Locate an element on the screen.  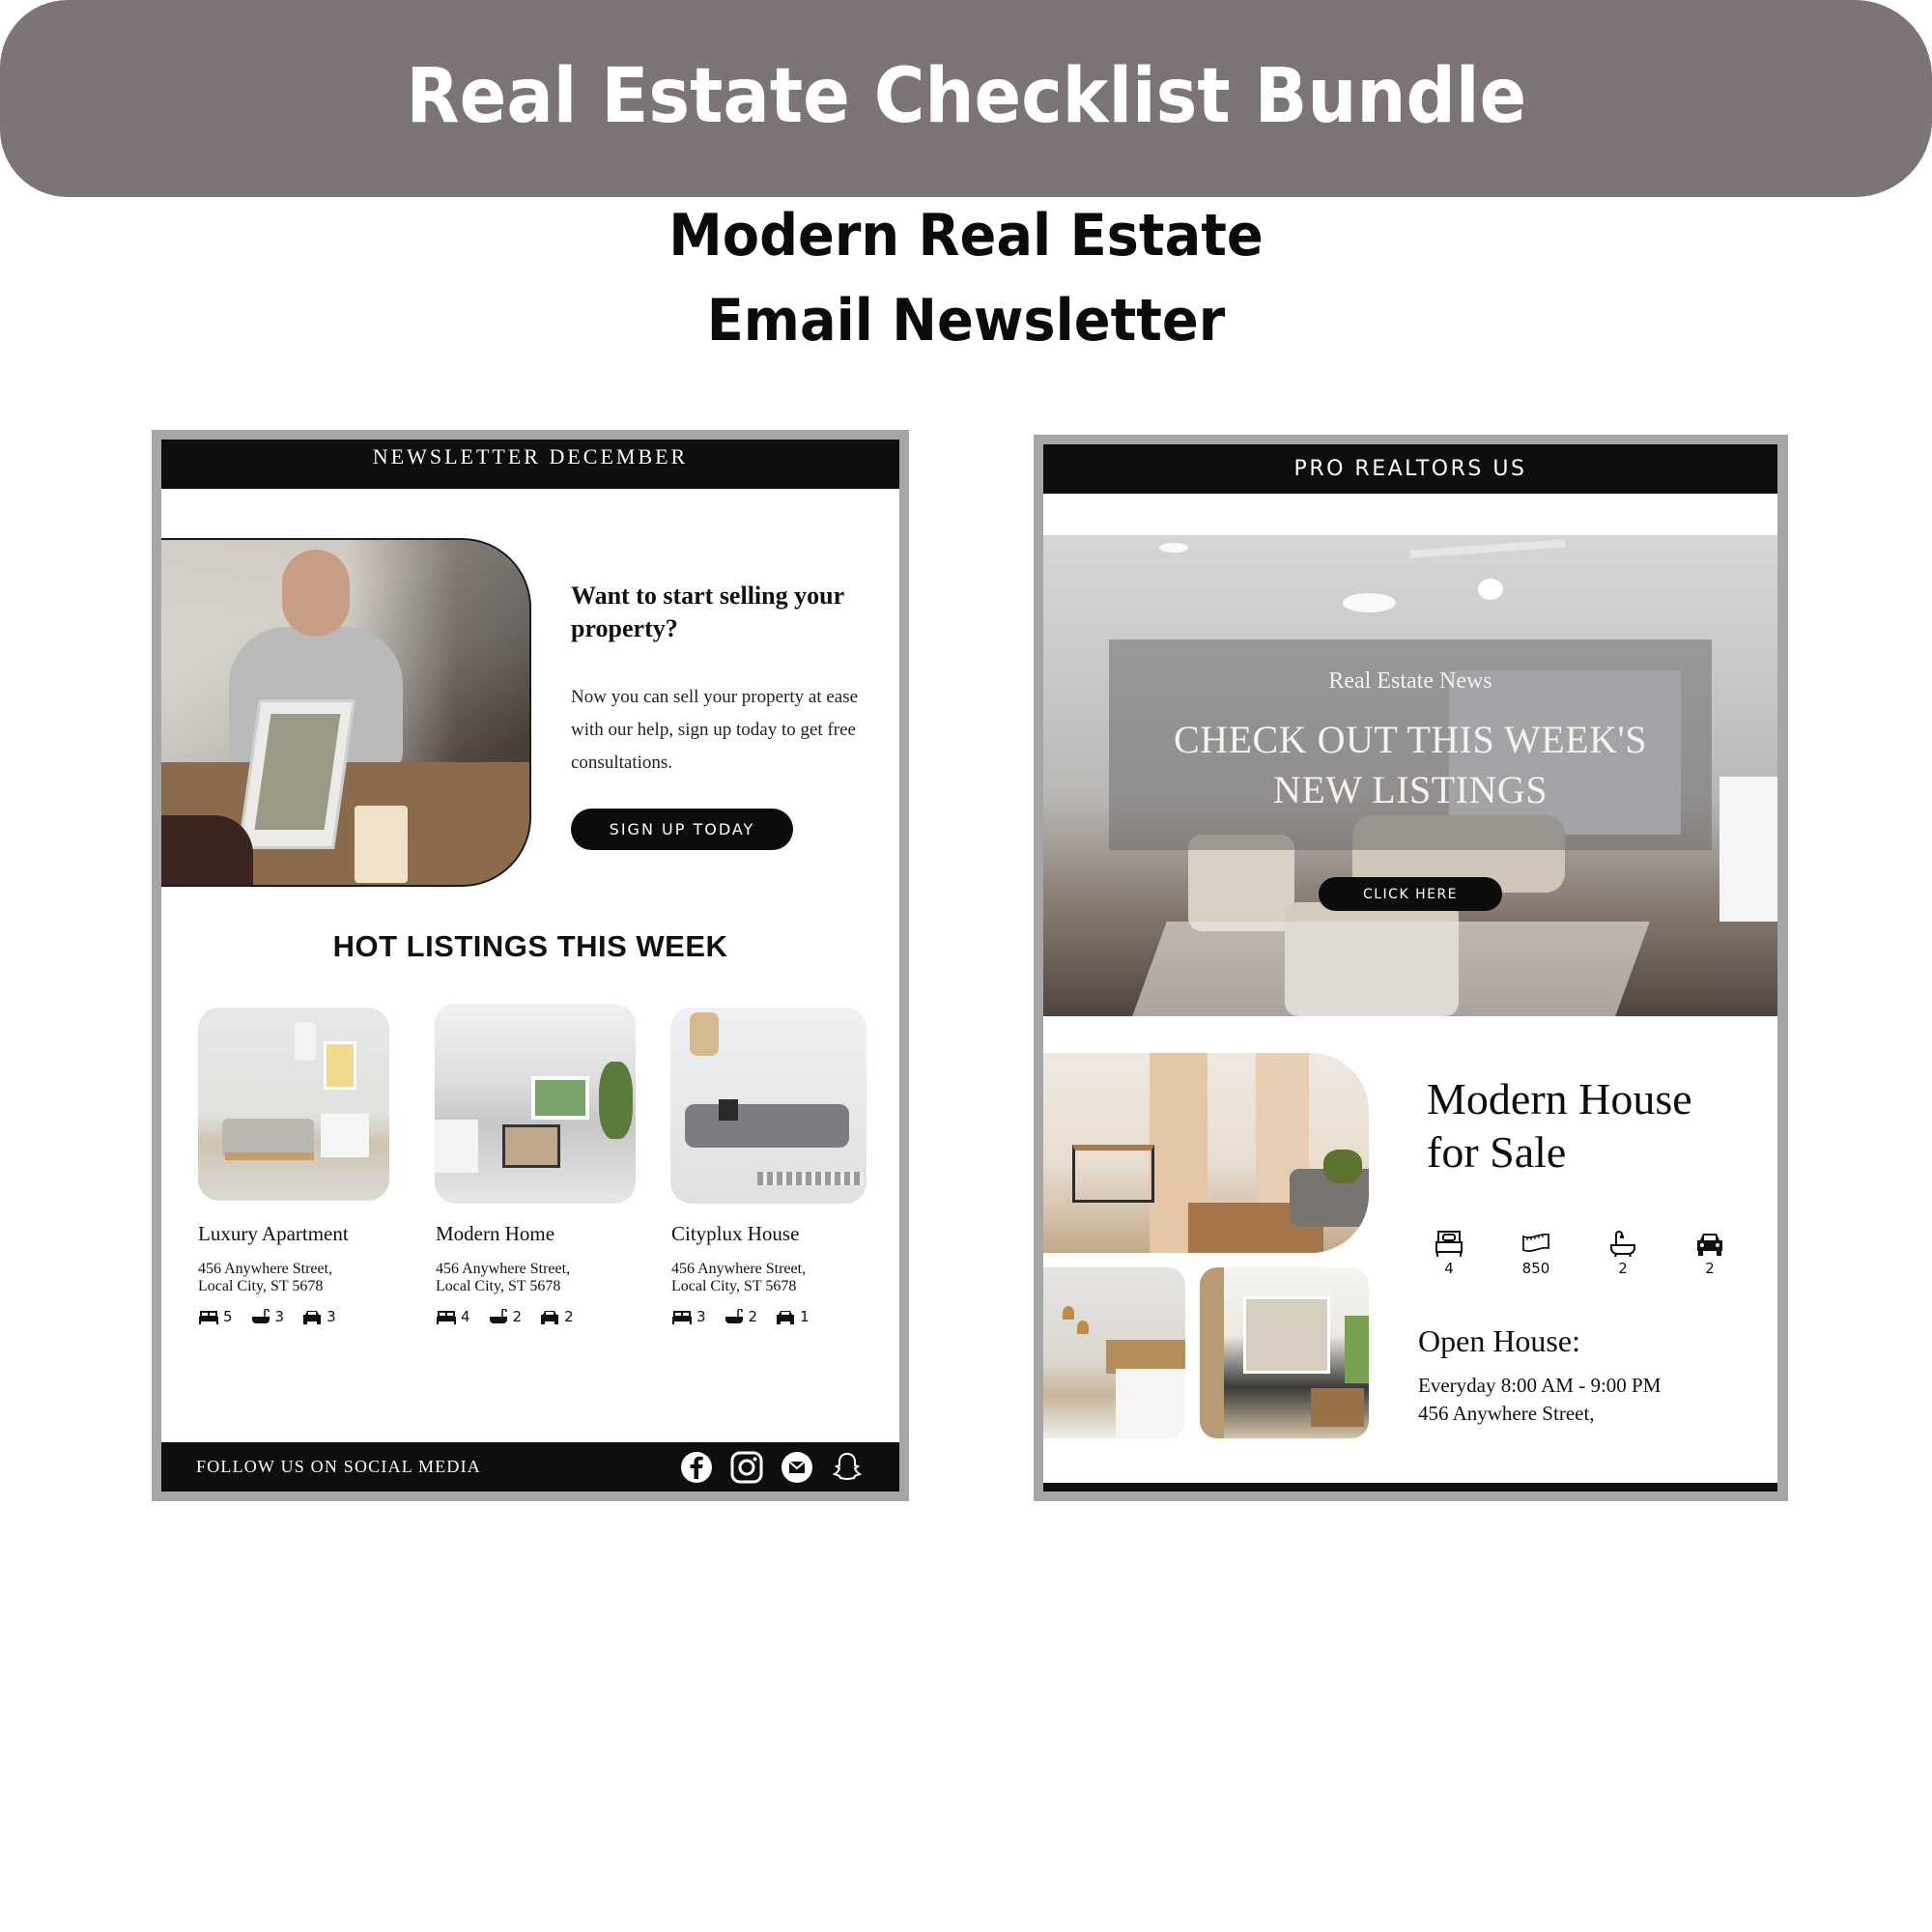
listing-name: Luxury Apartment is located at coordinates (273, 1233).